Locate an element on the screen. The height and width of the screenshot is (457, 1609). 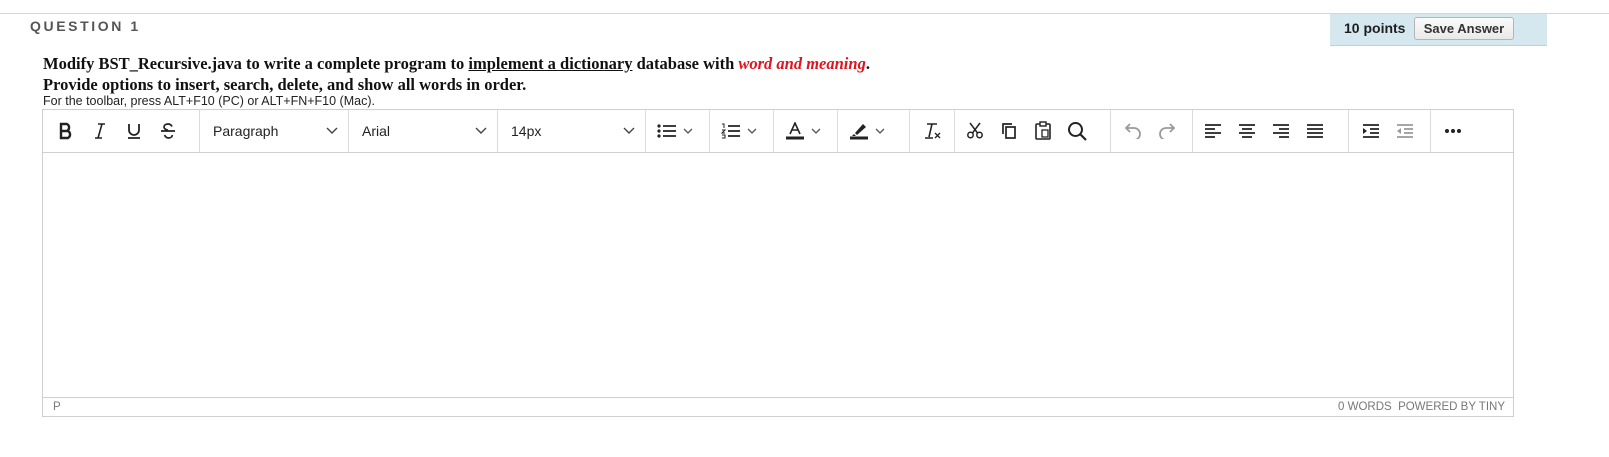
clear-formatting-button is located at coordinates (932, 131).